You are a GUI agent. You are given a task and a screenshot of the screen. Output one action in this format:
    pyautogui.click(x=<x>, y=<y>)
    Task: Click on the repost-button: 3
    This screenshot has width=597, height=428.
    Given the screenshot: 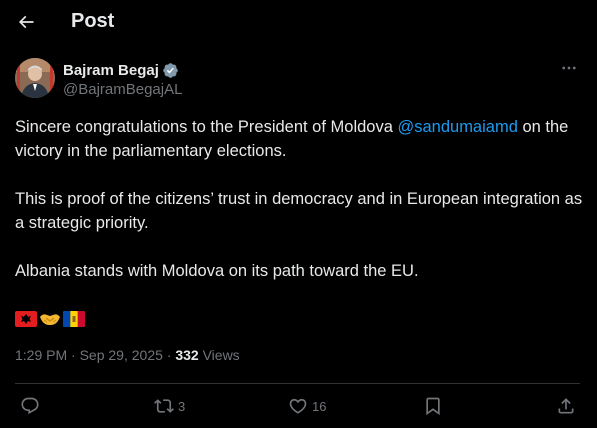 What is the action you would take?
    pyautogui.click(x=169, y=406)
    